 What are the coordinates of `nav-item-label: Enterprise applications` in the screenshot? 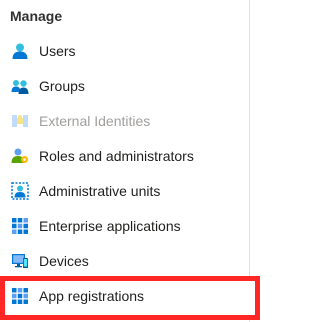 It's located at (110, 225).